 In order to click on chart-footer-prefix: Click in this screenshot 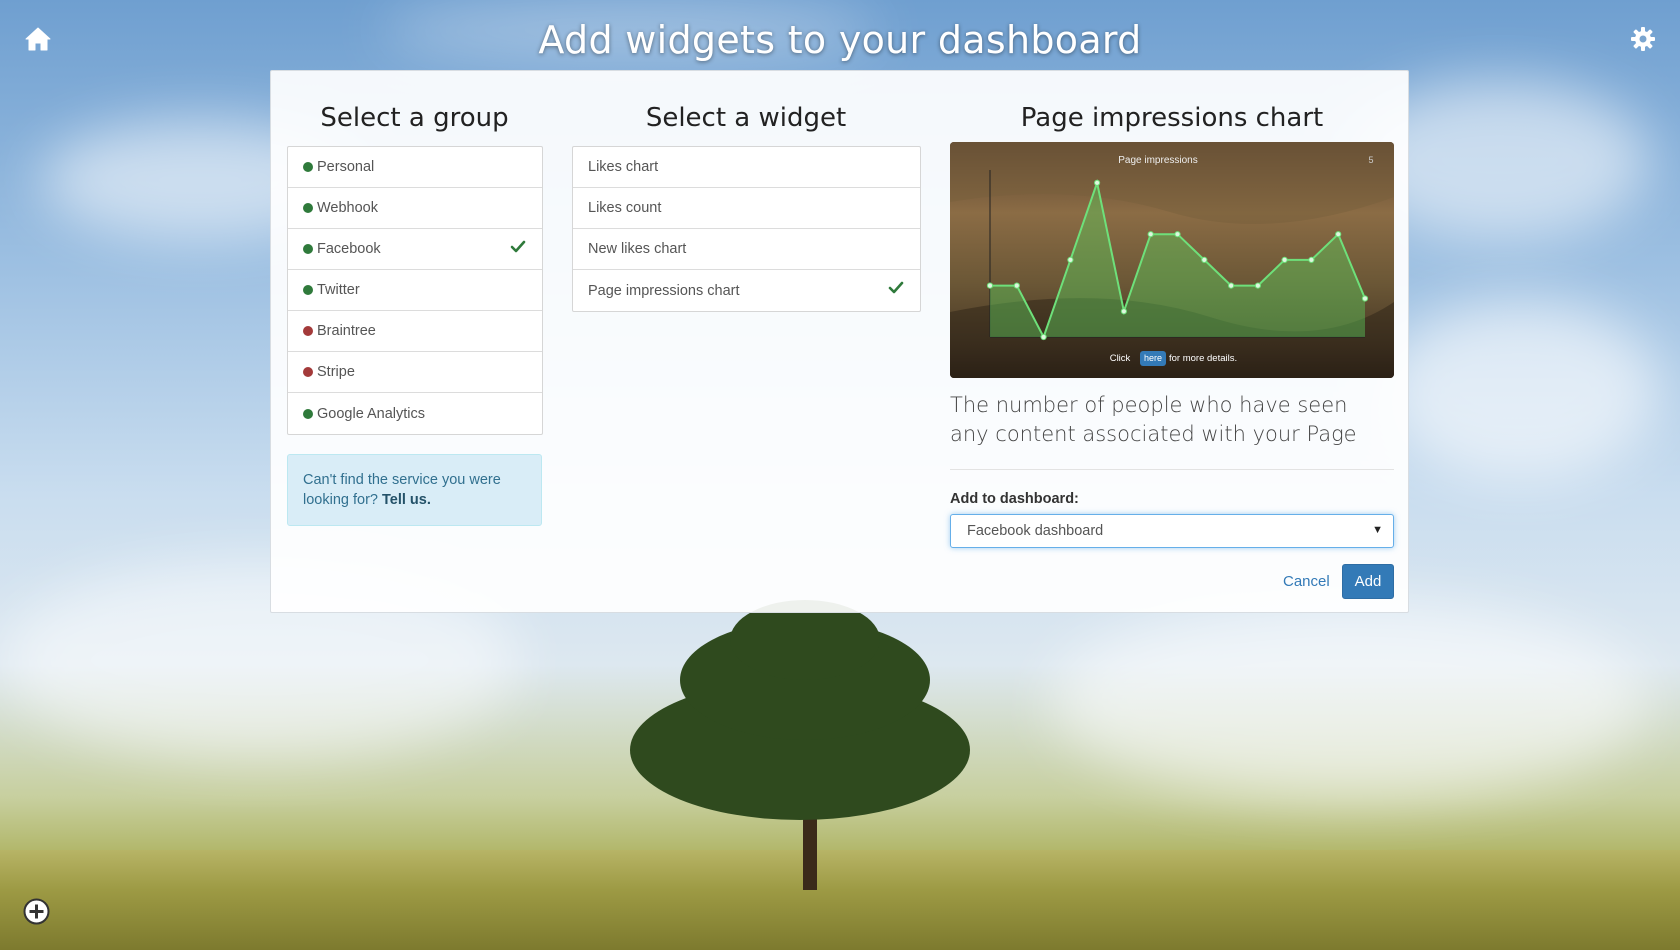, I will do `click(1120, 358)`.